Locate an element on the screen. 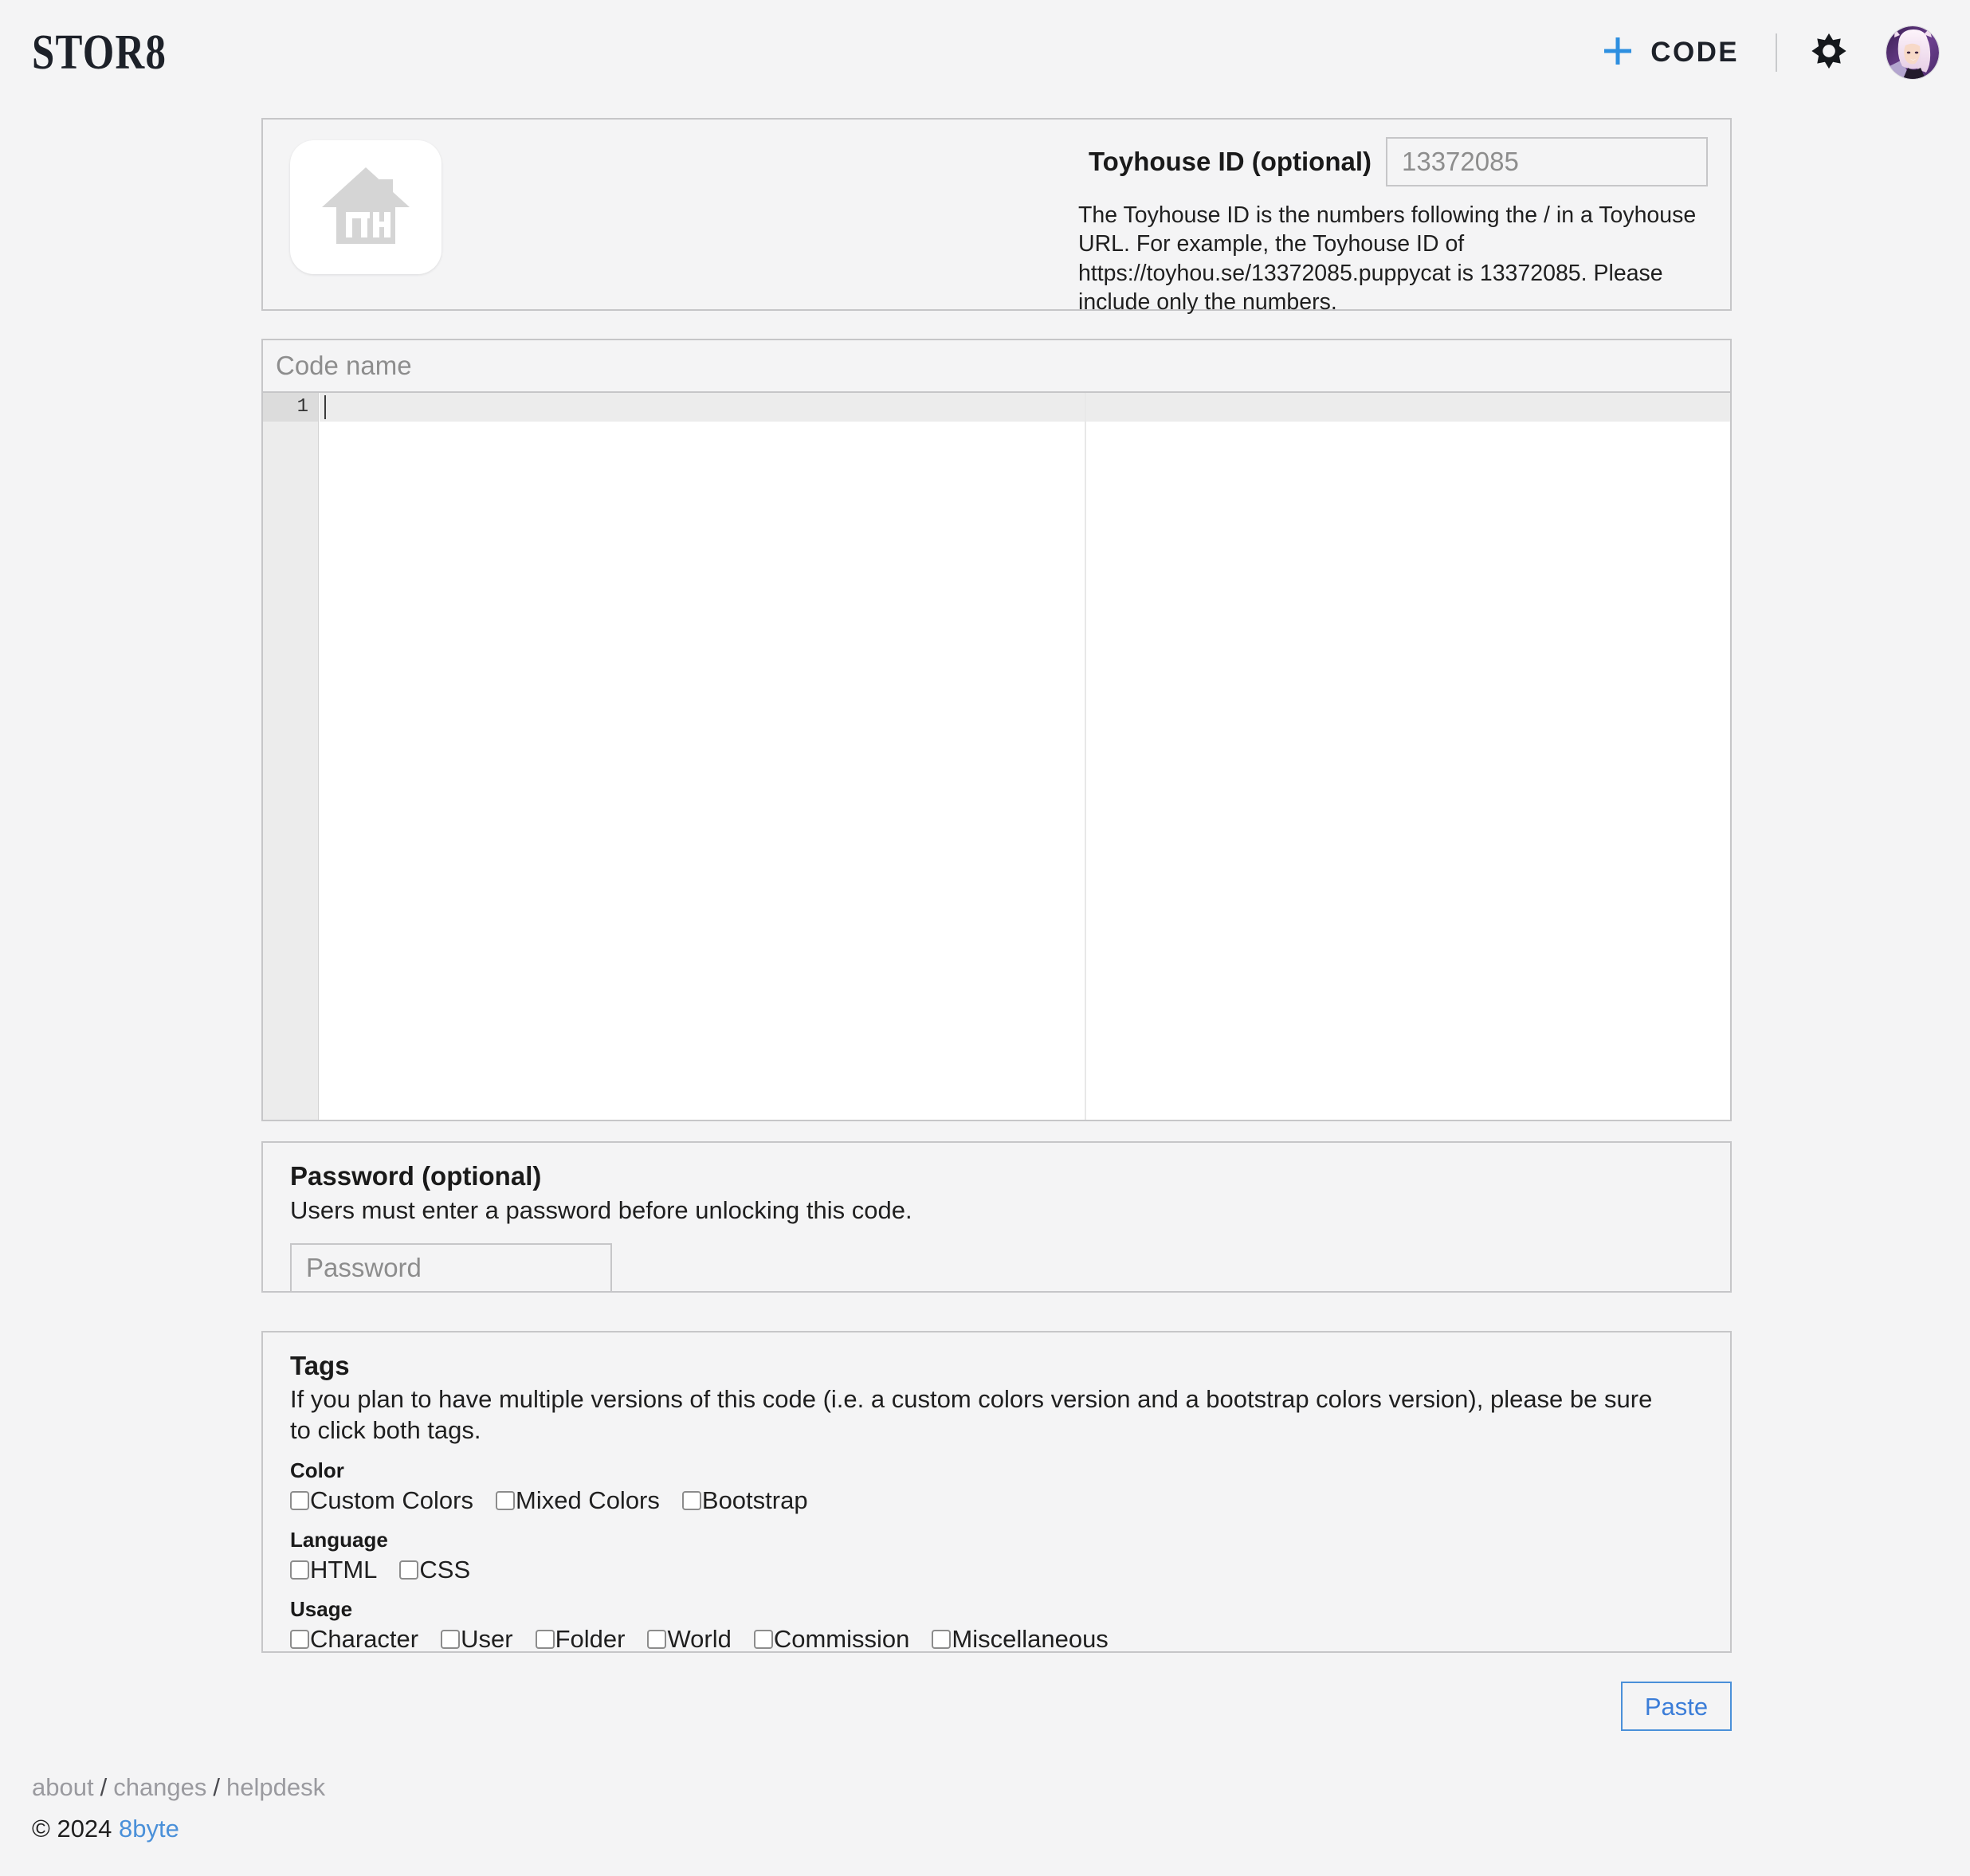  tag-option-mixed-colors: Mixed Colors is located at coordinates (578, 1500).